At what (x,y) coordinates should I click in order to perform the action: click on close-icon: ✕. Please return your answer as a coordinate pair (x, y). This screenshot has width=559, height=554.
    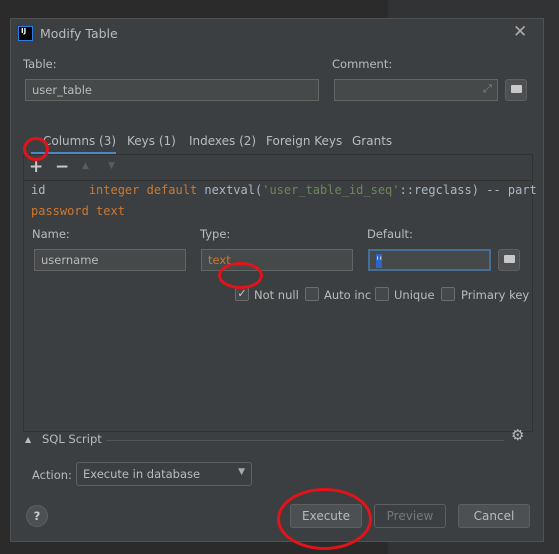
    Looking at the image, I should click on (520, 32).